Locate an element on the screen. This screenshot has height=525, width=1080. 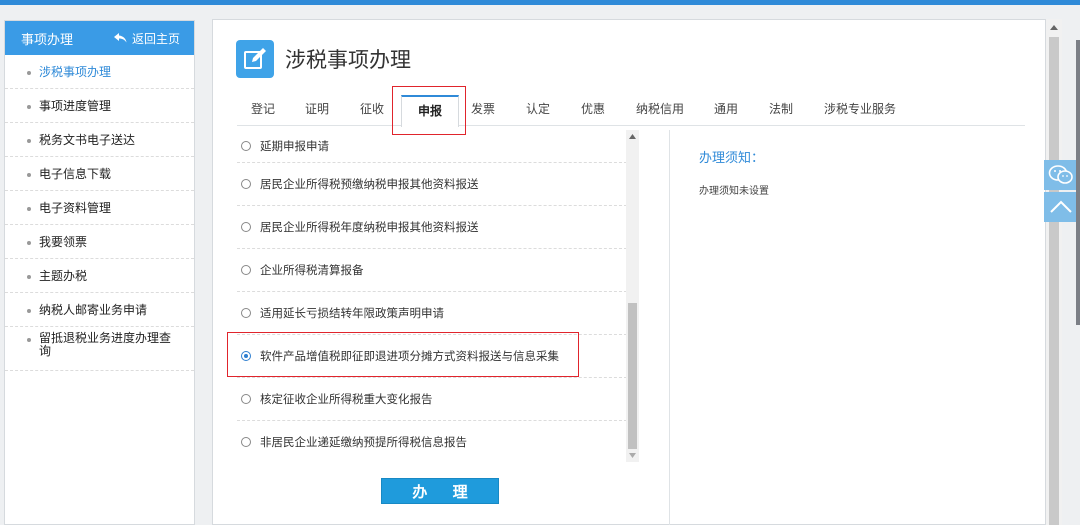
tab-invoice: 发票 is located at coordinates (483, 108).